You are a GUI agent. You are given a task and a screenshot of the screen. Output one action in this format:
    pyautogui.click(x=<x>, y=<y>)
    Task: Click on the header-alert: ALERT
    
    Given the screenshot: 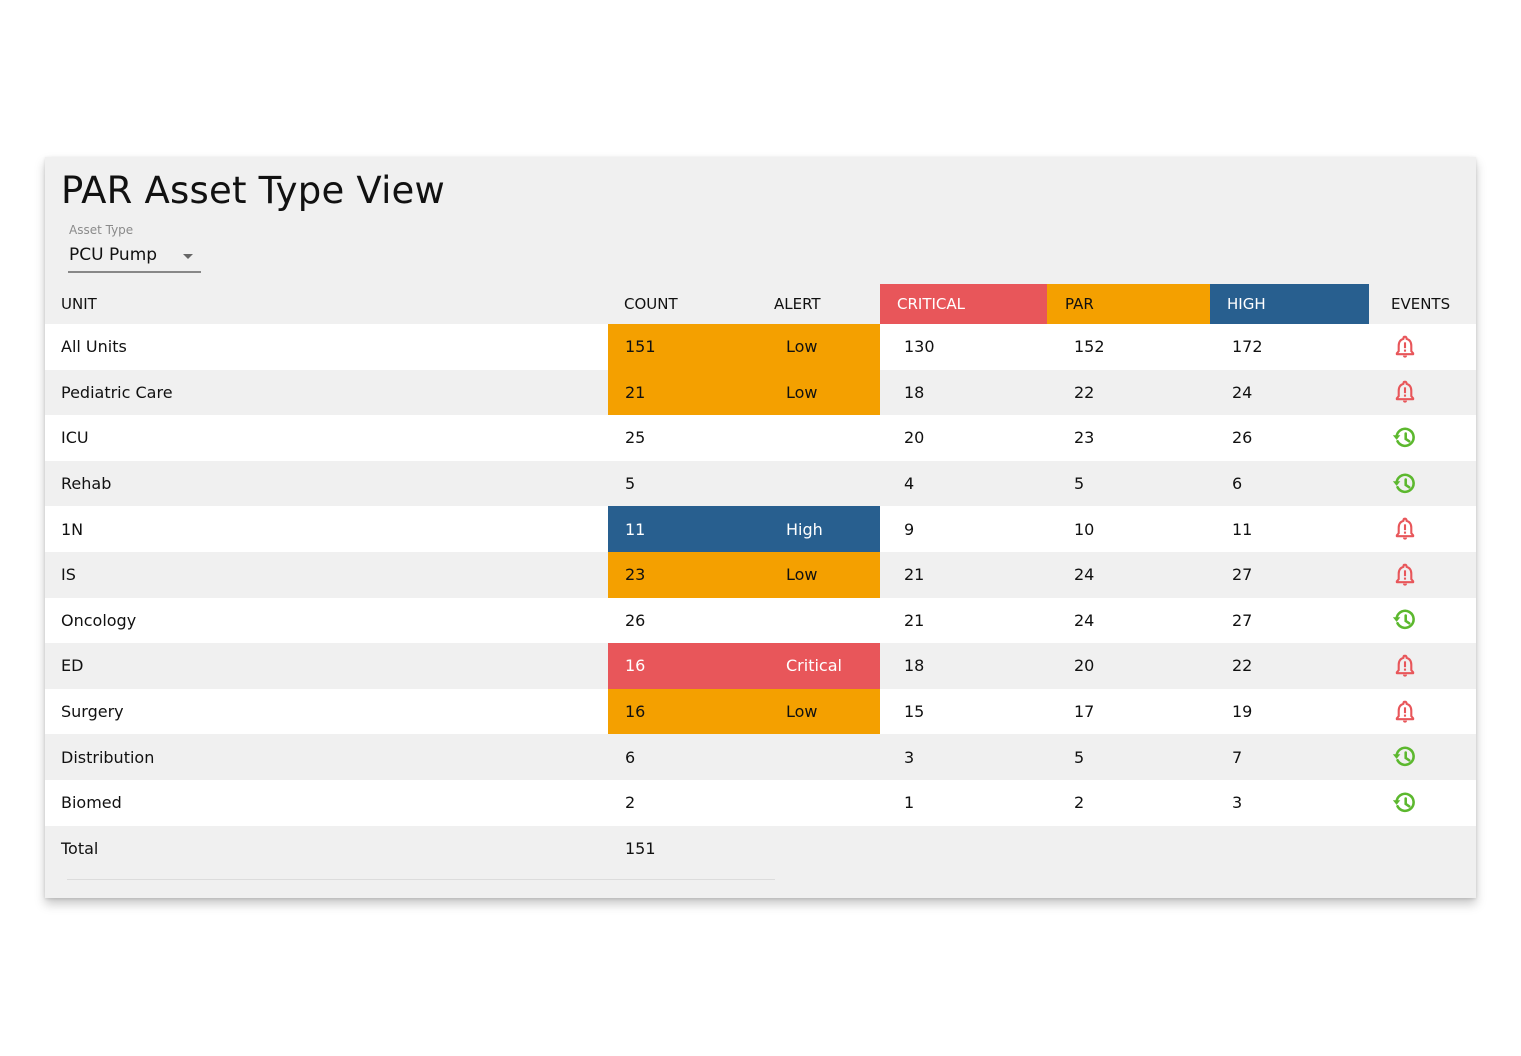 What is the action you would take?
    pyautogui.click(x=820, y=304)
    